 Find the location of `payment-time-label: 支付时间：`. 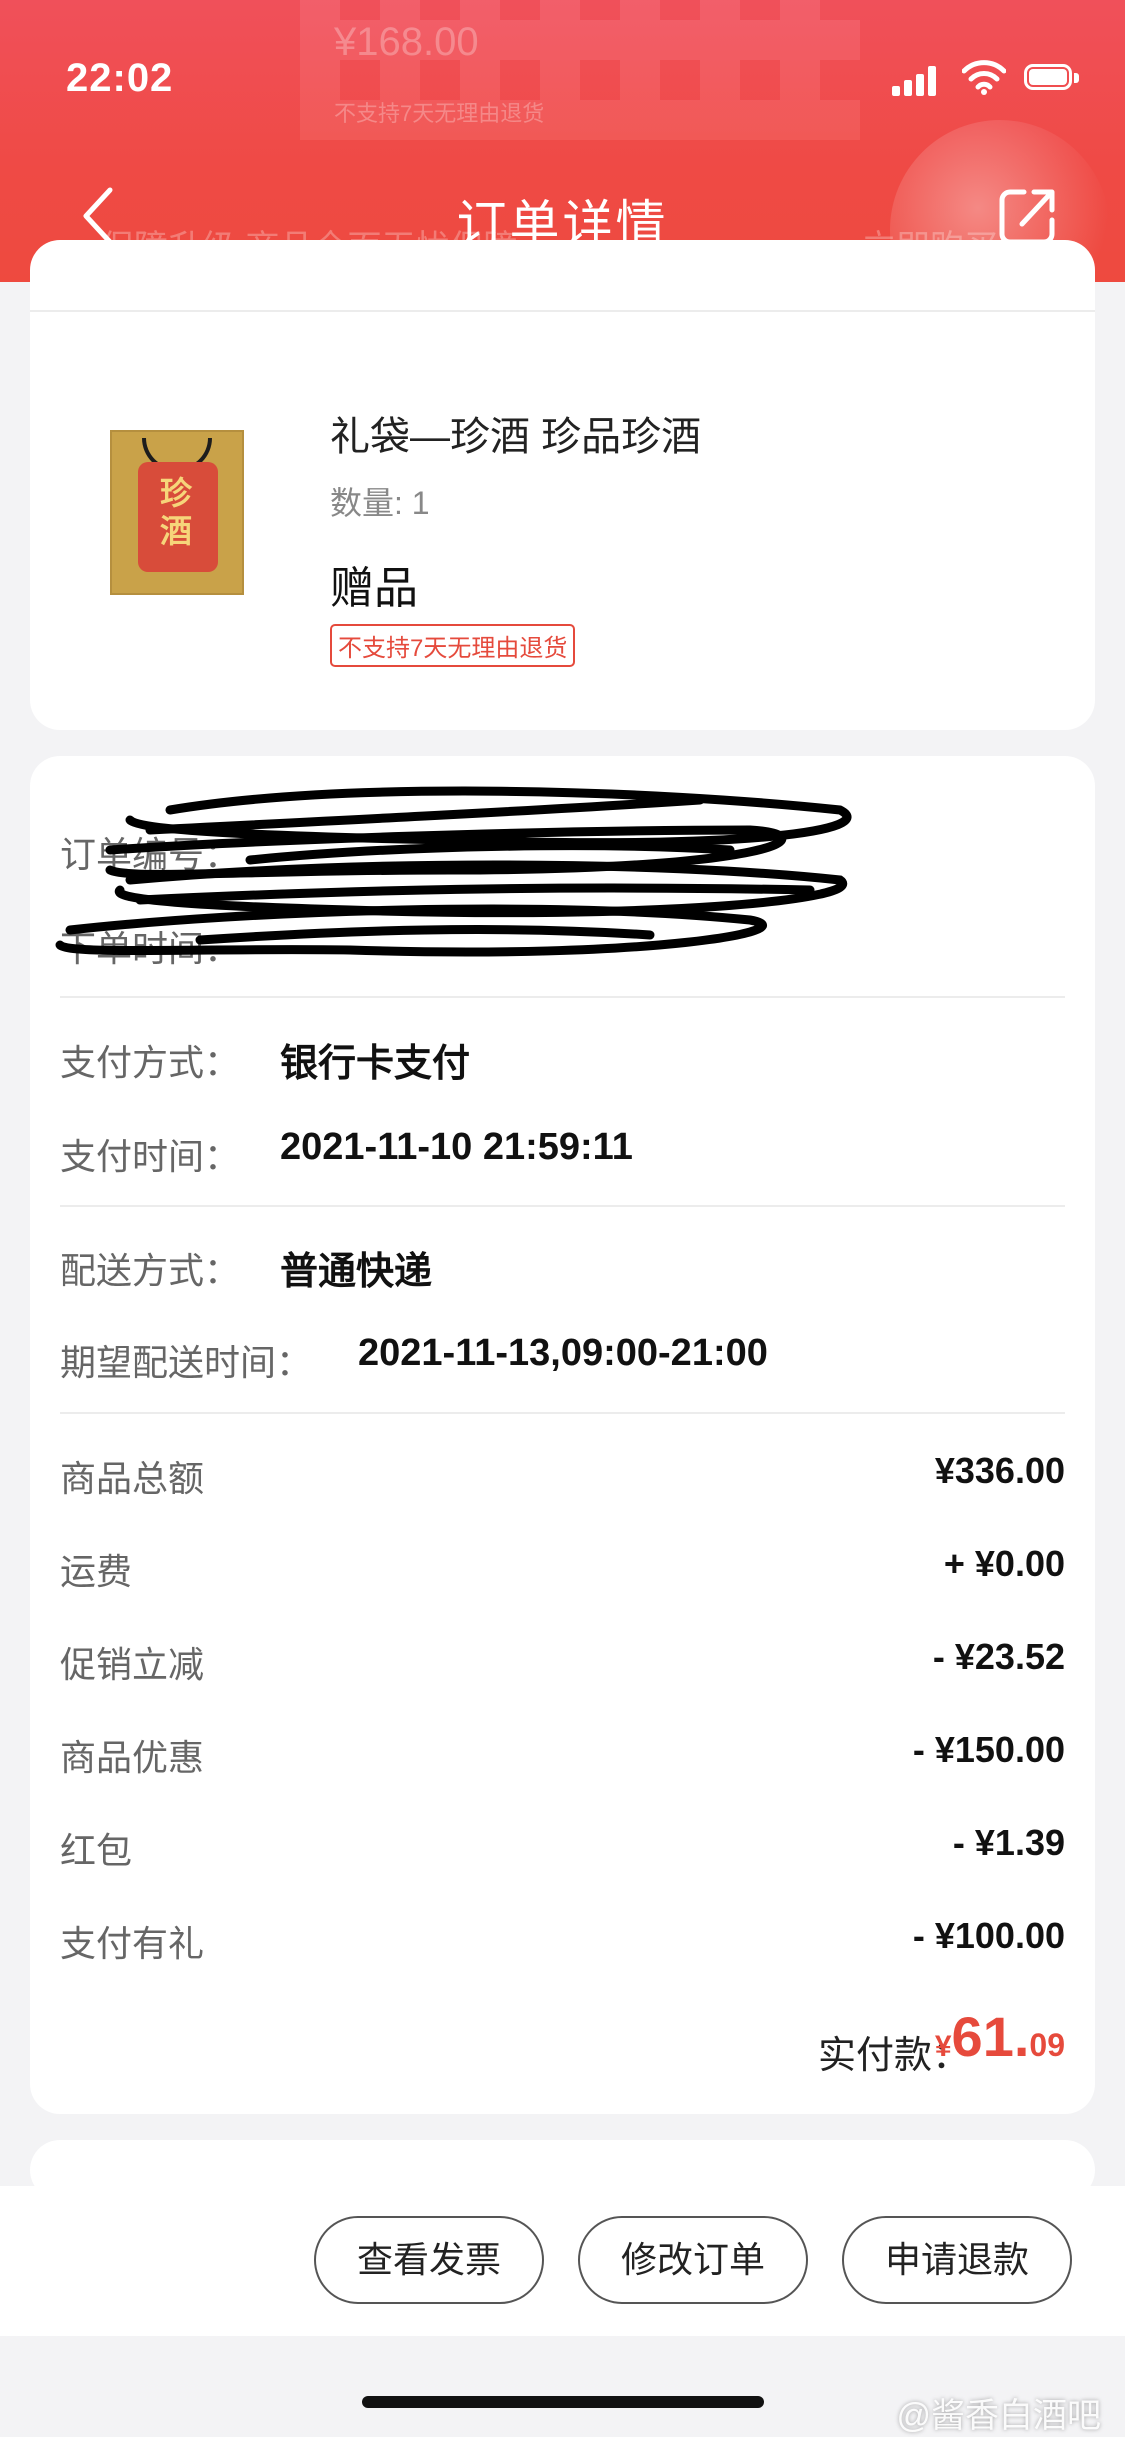

payment-time-label: 支付时间： is located at coordinates (150, 1156).